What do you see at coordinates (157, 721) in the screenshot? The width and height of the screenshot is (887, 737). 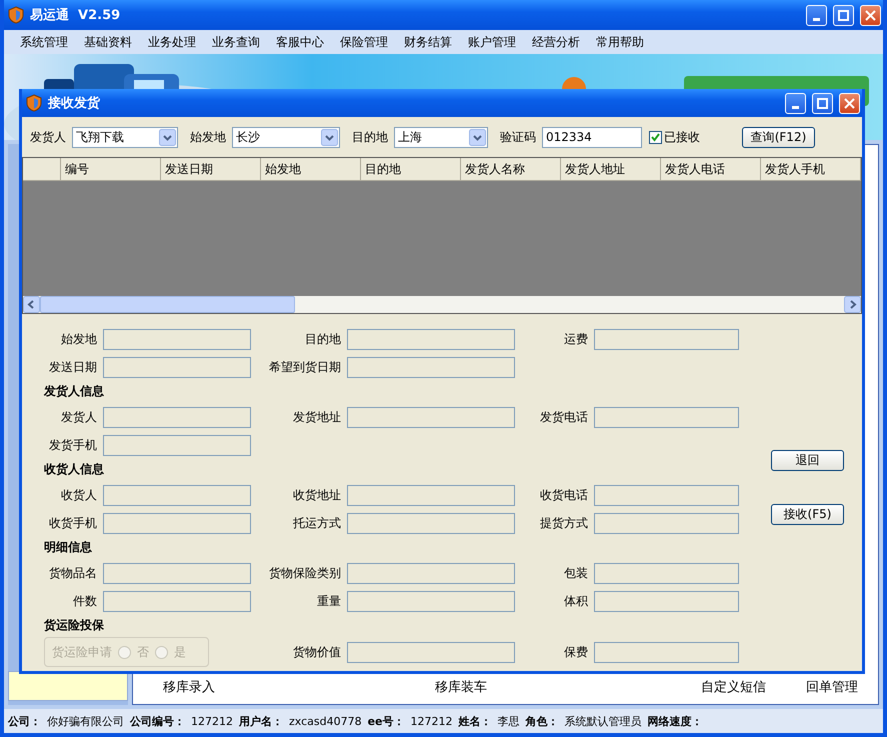 I see `status-label: 公司编号：` at bounding box center [157, 721].